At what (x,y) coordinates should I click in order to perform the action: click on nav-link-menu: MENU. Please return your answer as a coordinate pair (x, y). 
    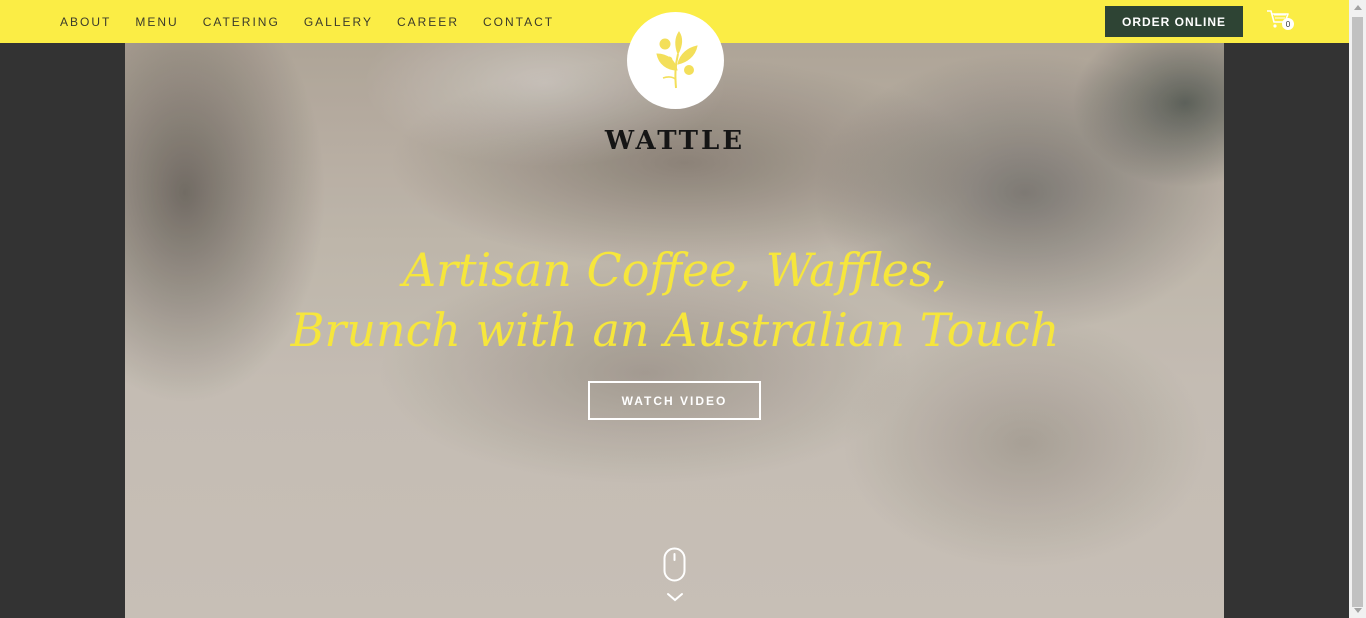
    Looking at the image, I should click on (156, 22).